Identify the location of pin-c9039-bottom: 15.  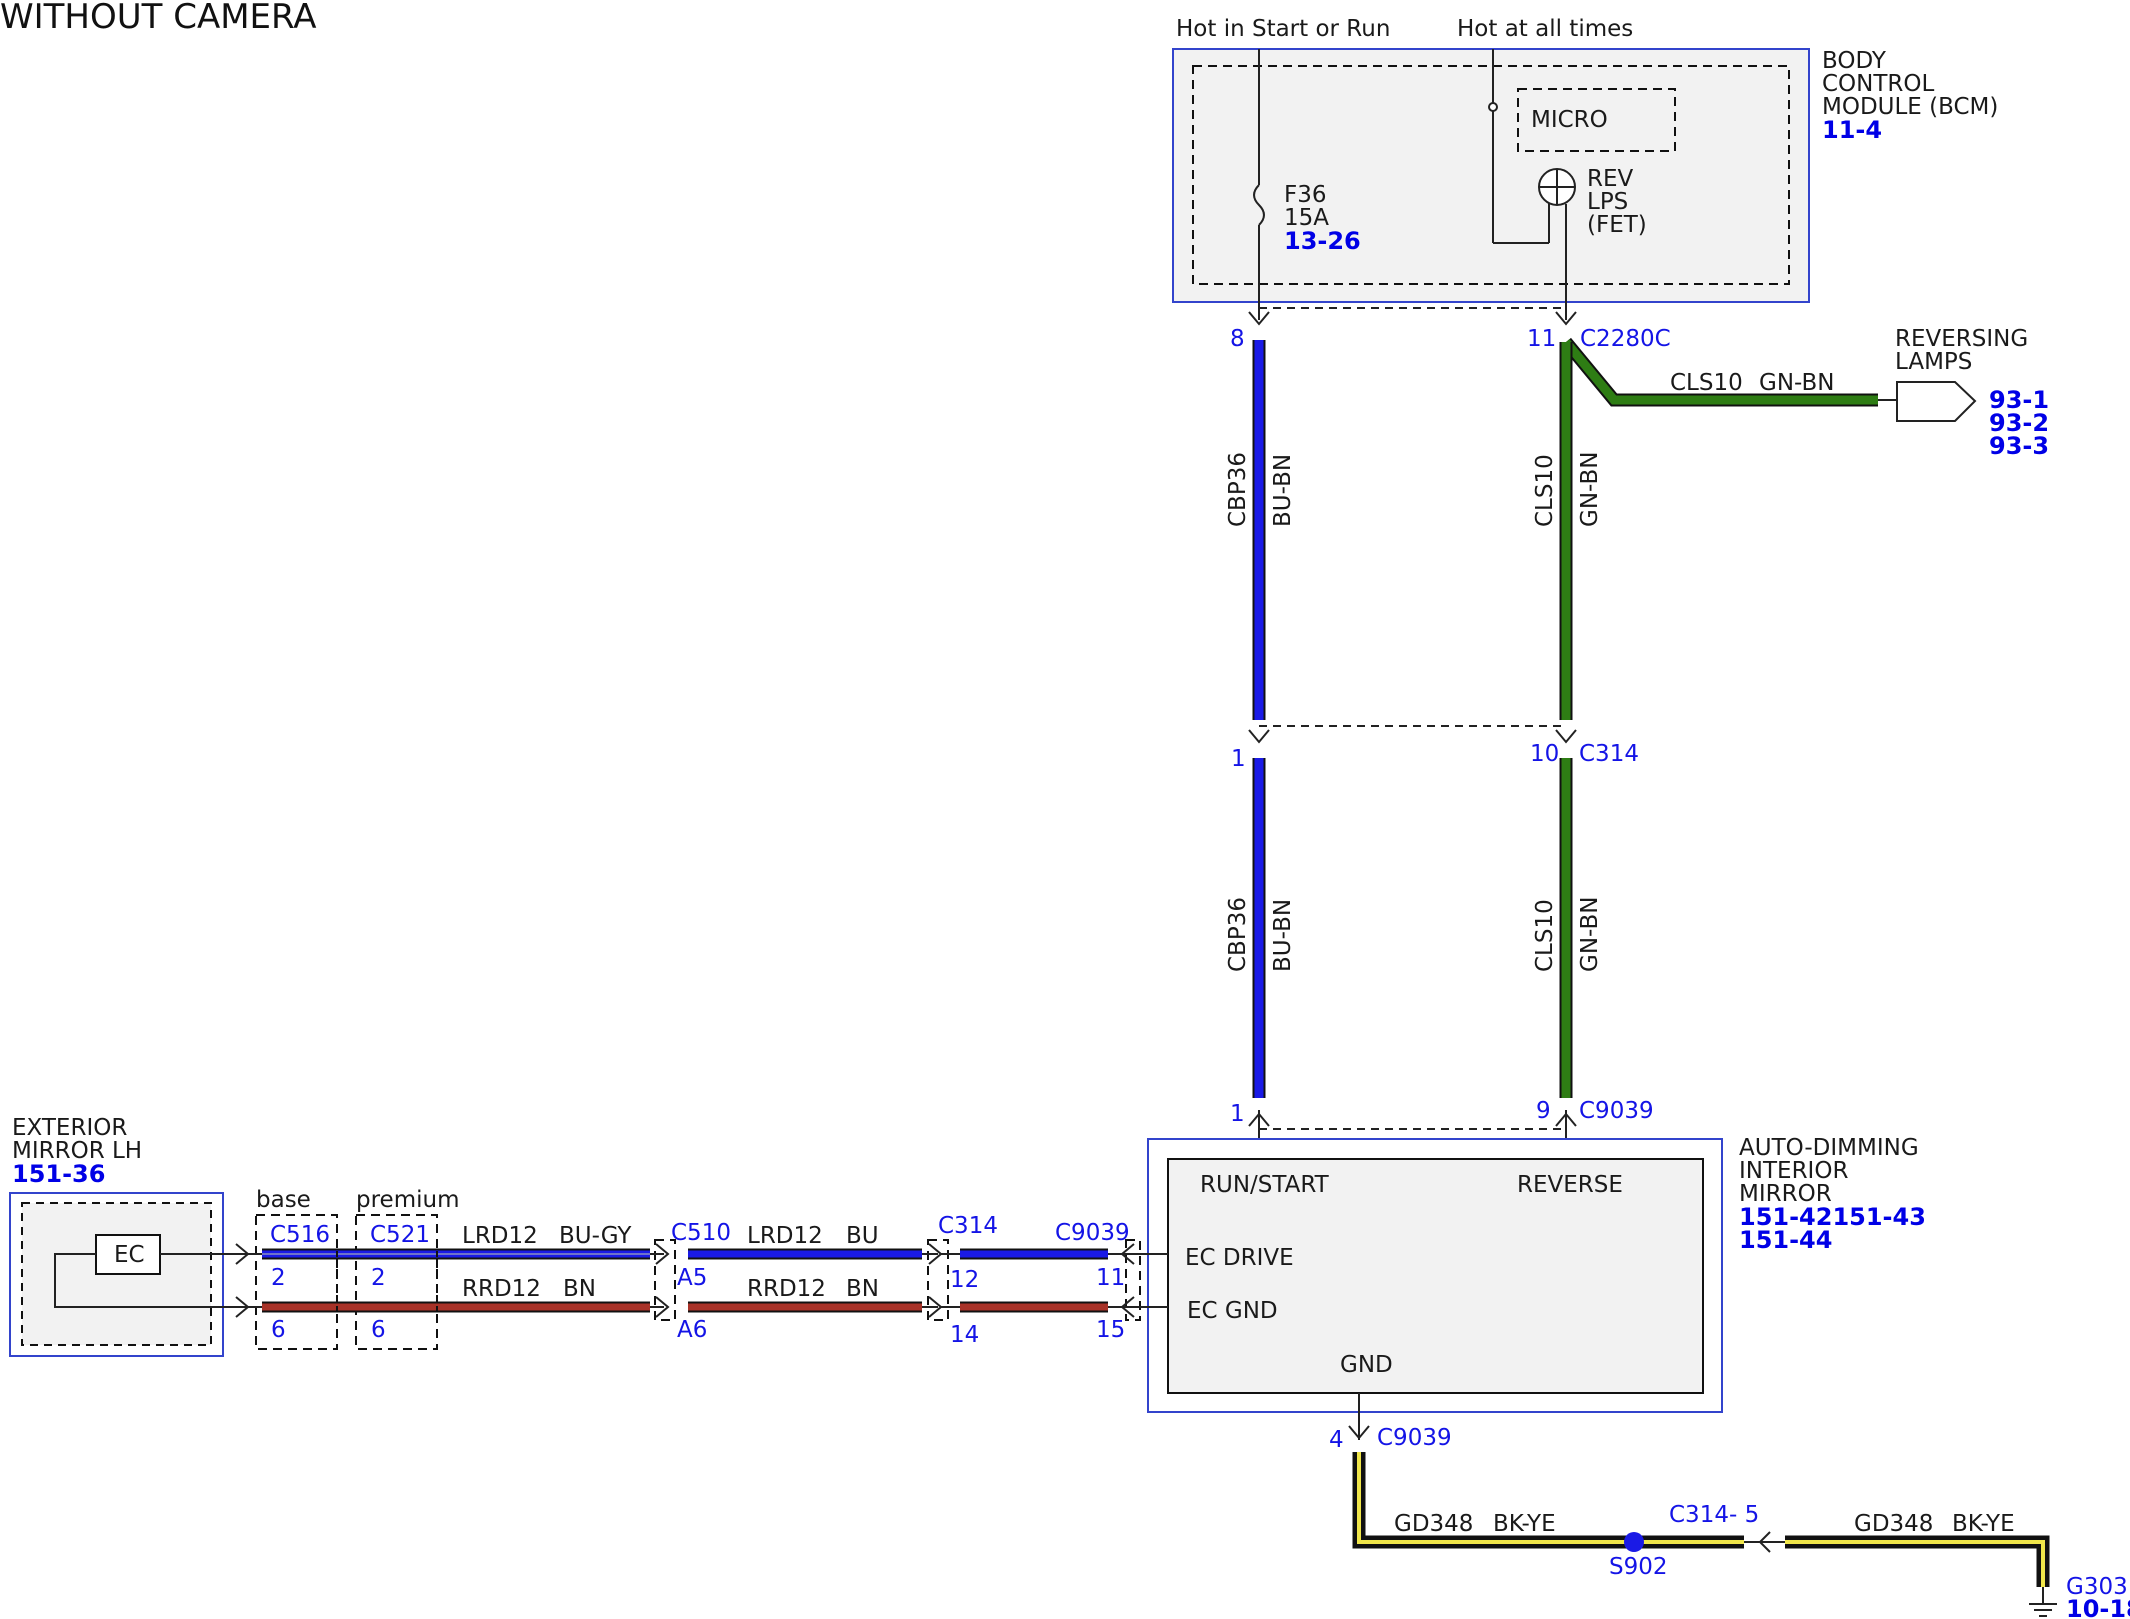
(1110, 1330).